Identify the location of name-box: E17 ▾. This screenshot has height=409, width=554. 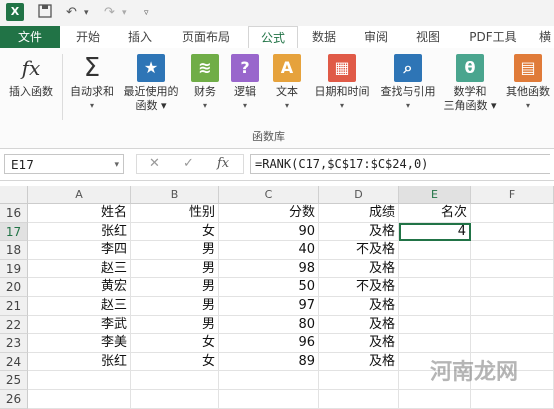
(64, 164).